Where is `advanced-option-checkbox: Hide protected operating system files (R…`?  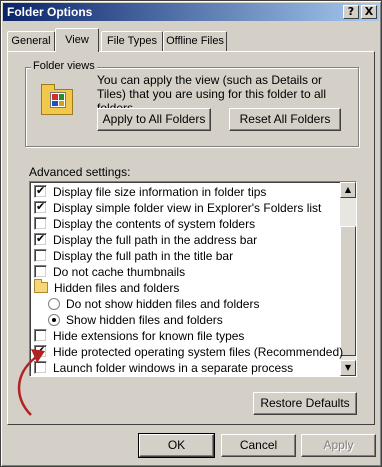
advanced-option-checkbox: Hide protected operating system files (R… is located at coordinates (189, 351).